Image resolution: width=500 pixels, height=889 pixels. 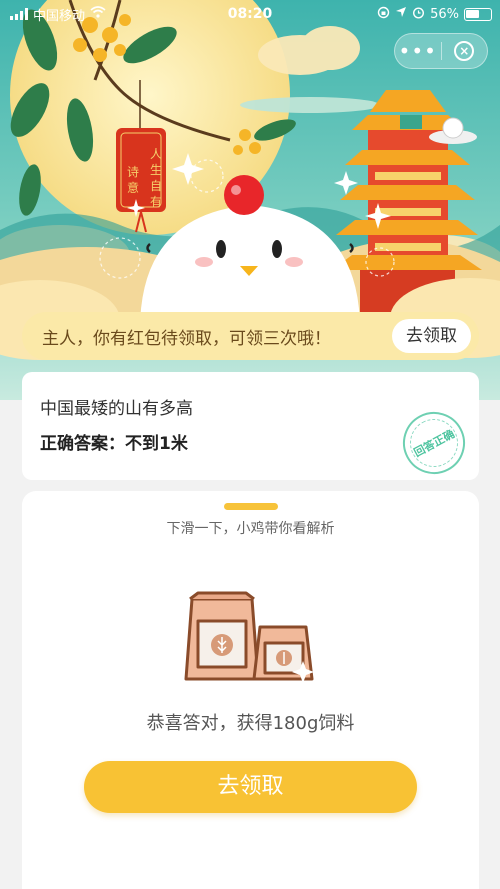 I want to click on feed-bag-icon, so click(x=252, y=640).